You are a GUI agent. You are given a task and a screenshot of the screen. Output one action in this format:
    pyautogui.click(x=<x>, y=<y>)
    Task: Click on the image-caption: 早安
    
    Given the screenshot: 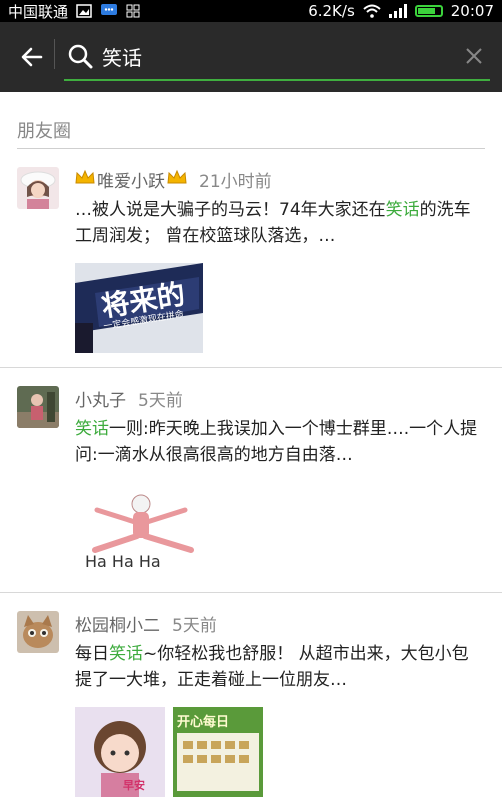 What is the action you would take?
    pyautogui.click(x=134, y=785)
    